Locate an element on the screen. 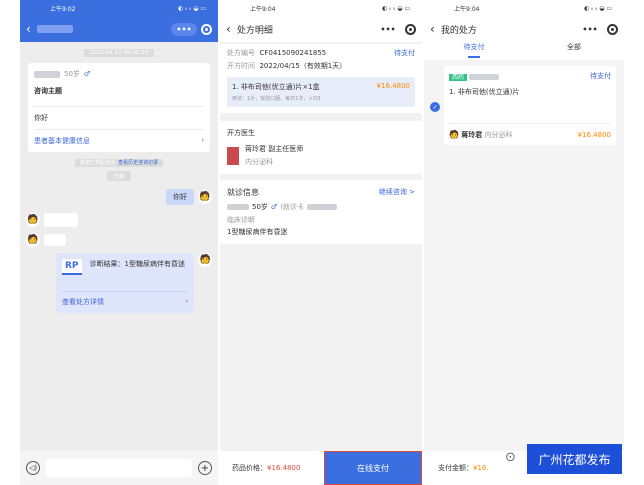 The height and width of the screenshot is (485, 644). tab-pending: 待支付 is located at coordinates (474, 51).